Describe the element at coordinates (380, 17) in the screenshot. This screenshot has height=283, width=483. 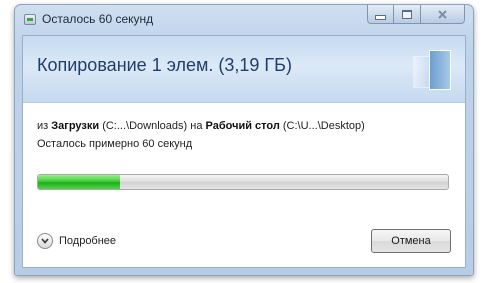
I see `minimize-icon` at that location.